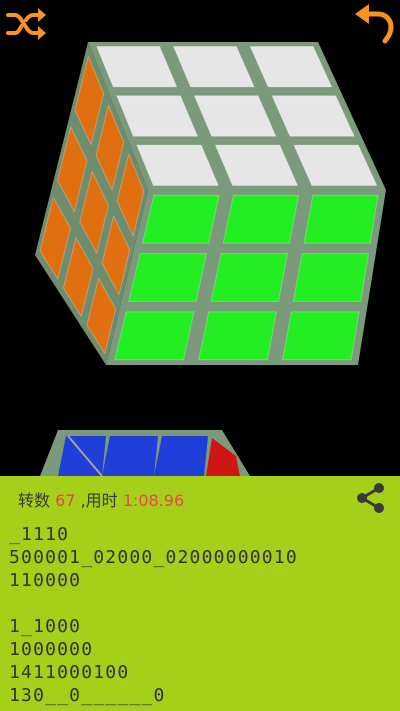 Image resolution: width=400 pixels, height=711 pixels. Describe the element at coordinates (153, 500) in the screenshot. I see `time-value: 1:08.96` at that location.